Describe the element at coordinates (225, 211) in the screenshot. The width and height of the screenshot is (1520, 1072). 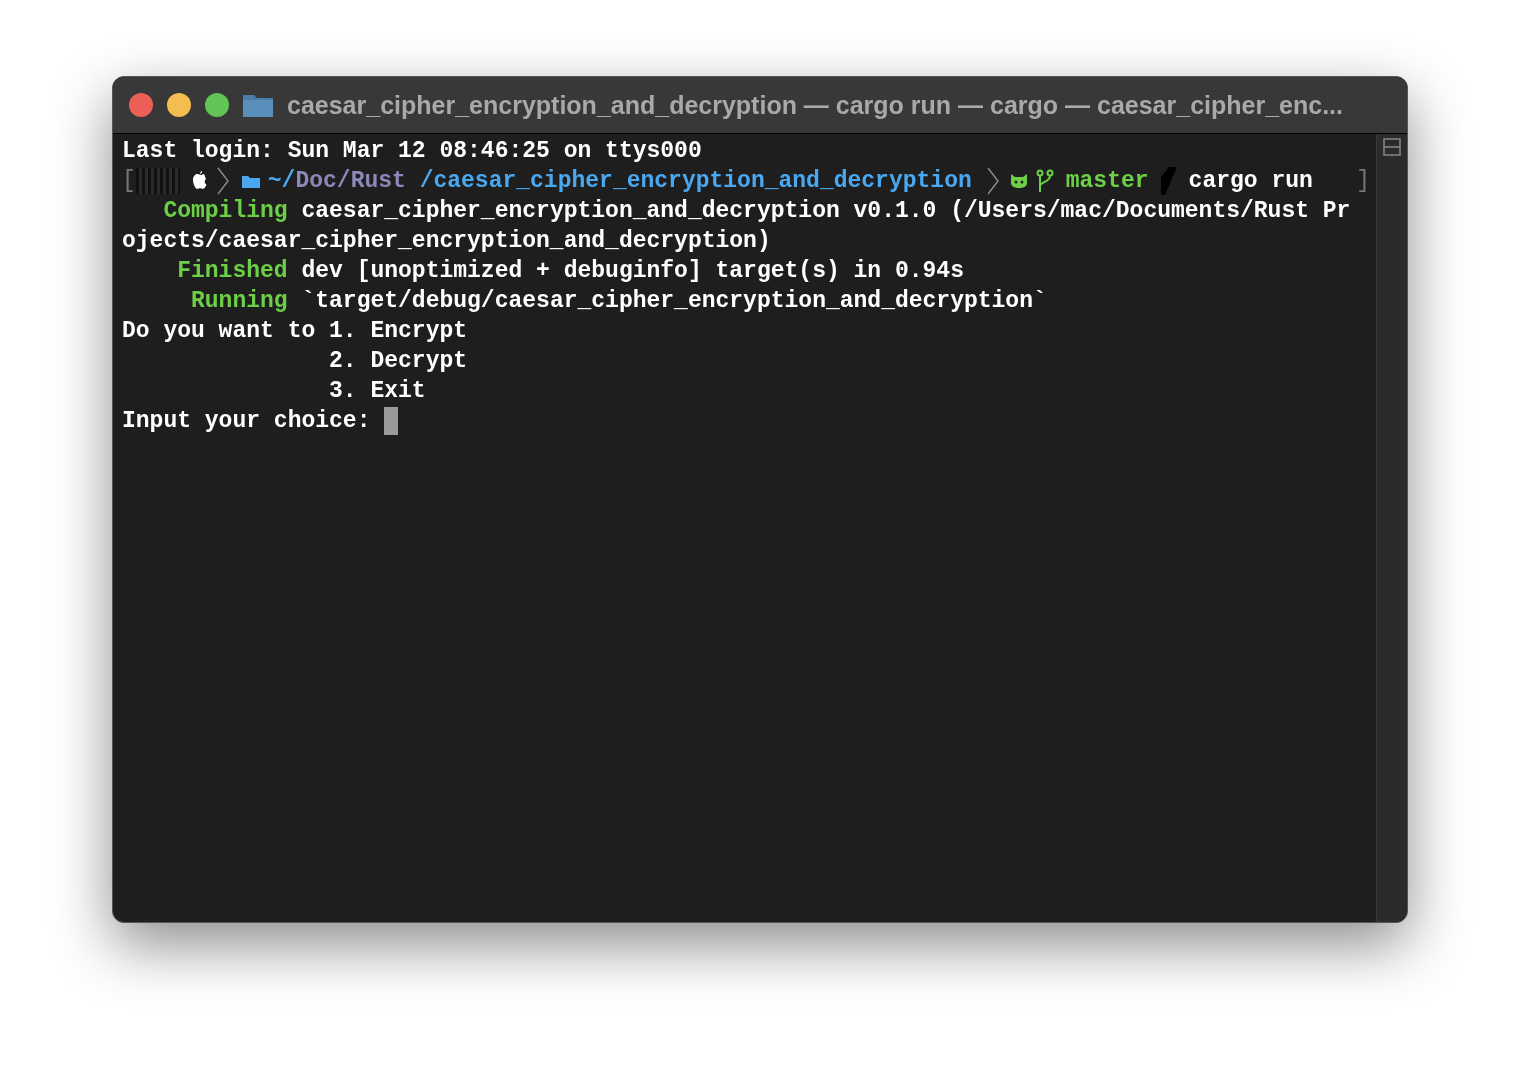
I see `status-label: Compiling` at that location.